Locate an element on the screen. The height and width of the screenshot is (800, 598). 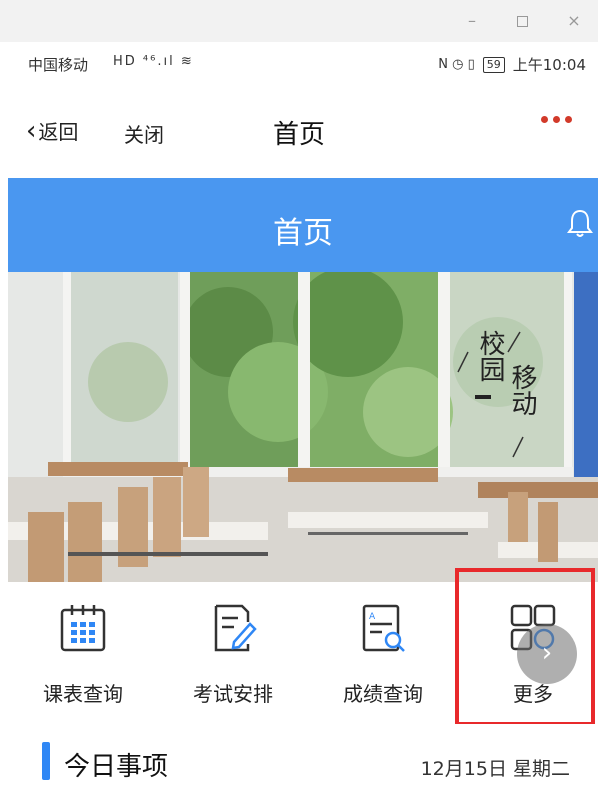
back-button: ‹ 返回 is located at coordinates (52, 130).